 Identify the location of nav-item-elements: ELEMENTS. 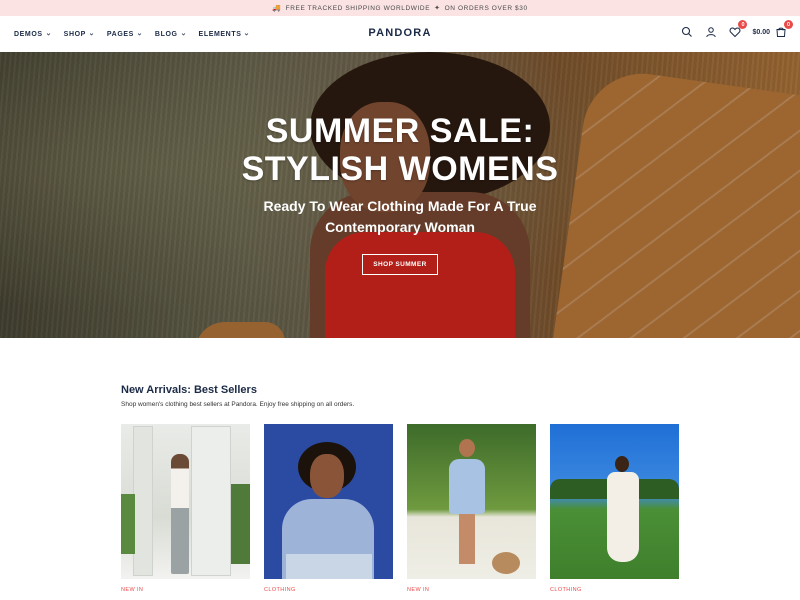
(224, 34).